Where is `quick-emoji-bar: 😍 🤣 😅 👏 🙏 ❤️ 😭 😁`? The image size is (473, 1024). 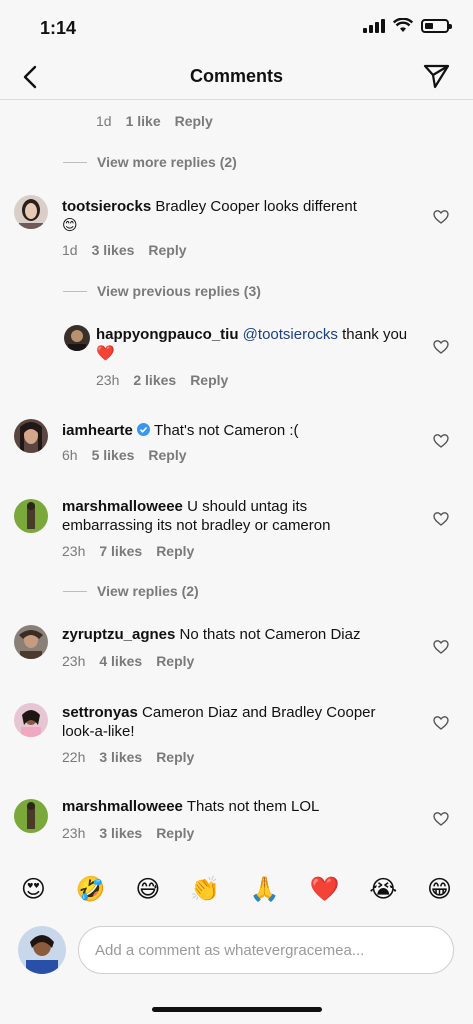 quick-emoji-bar: 😍 🤣 😅 👏 🙏 ❤️ 😭 😁 is located at coordinates (236, 890).